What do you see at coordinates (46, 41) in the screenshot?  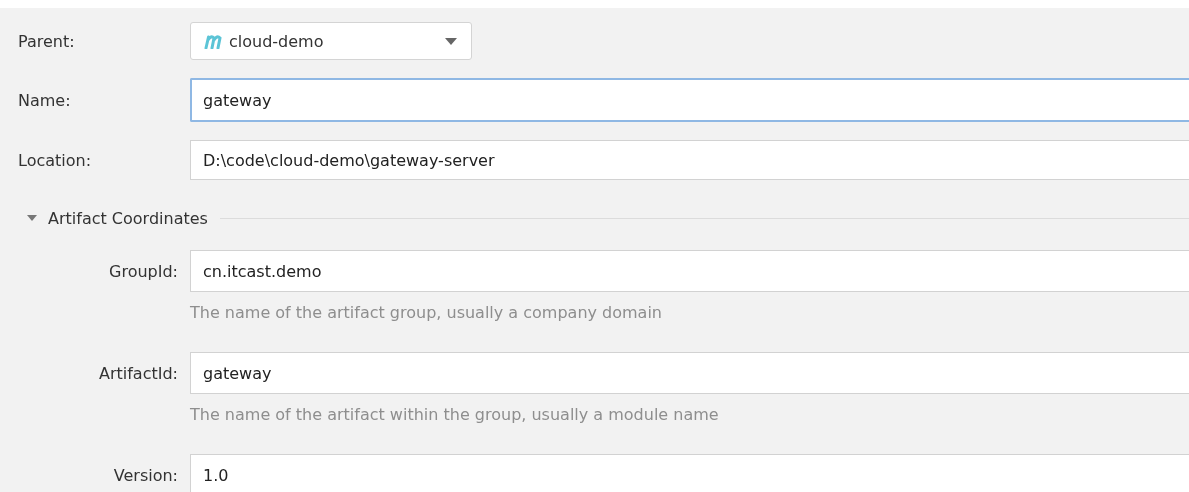 I see `field-label: Parent:` at bounding box center [46, 41].